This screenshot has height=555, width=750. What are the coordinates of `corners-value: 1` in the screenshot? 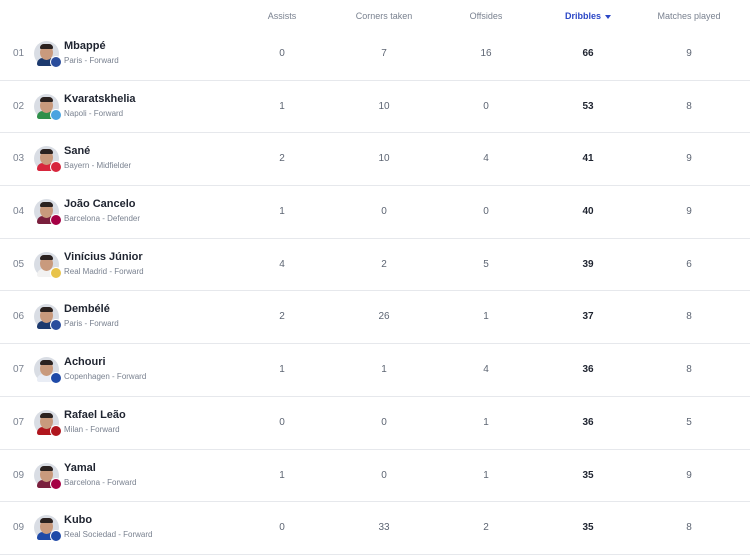 It's located at (384, 370).